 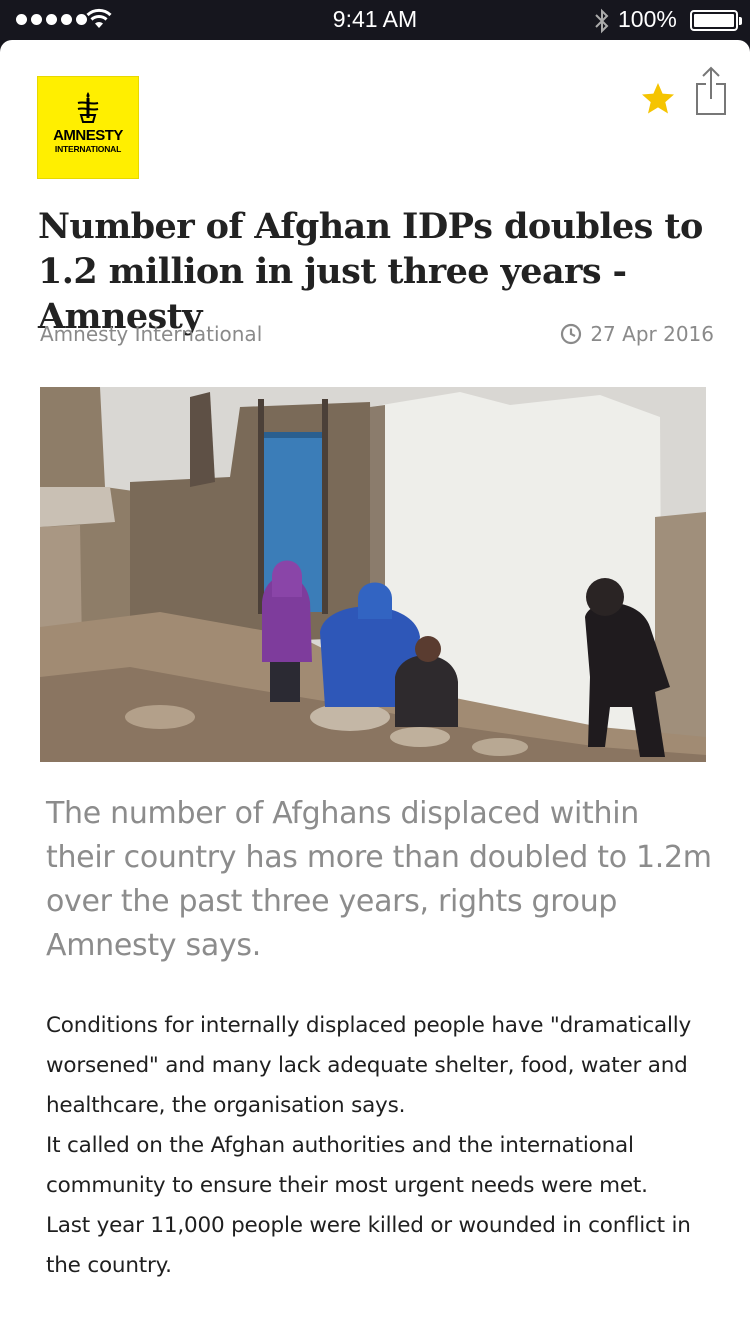 What do you see at coordinates (88, 149) in the screenshot?
I see `logo-text-secondary: INTERNATIONAL` at bounding box center [88, 149].